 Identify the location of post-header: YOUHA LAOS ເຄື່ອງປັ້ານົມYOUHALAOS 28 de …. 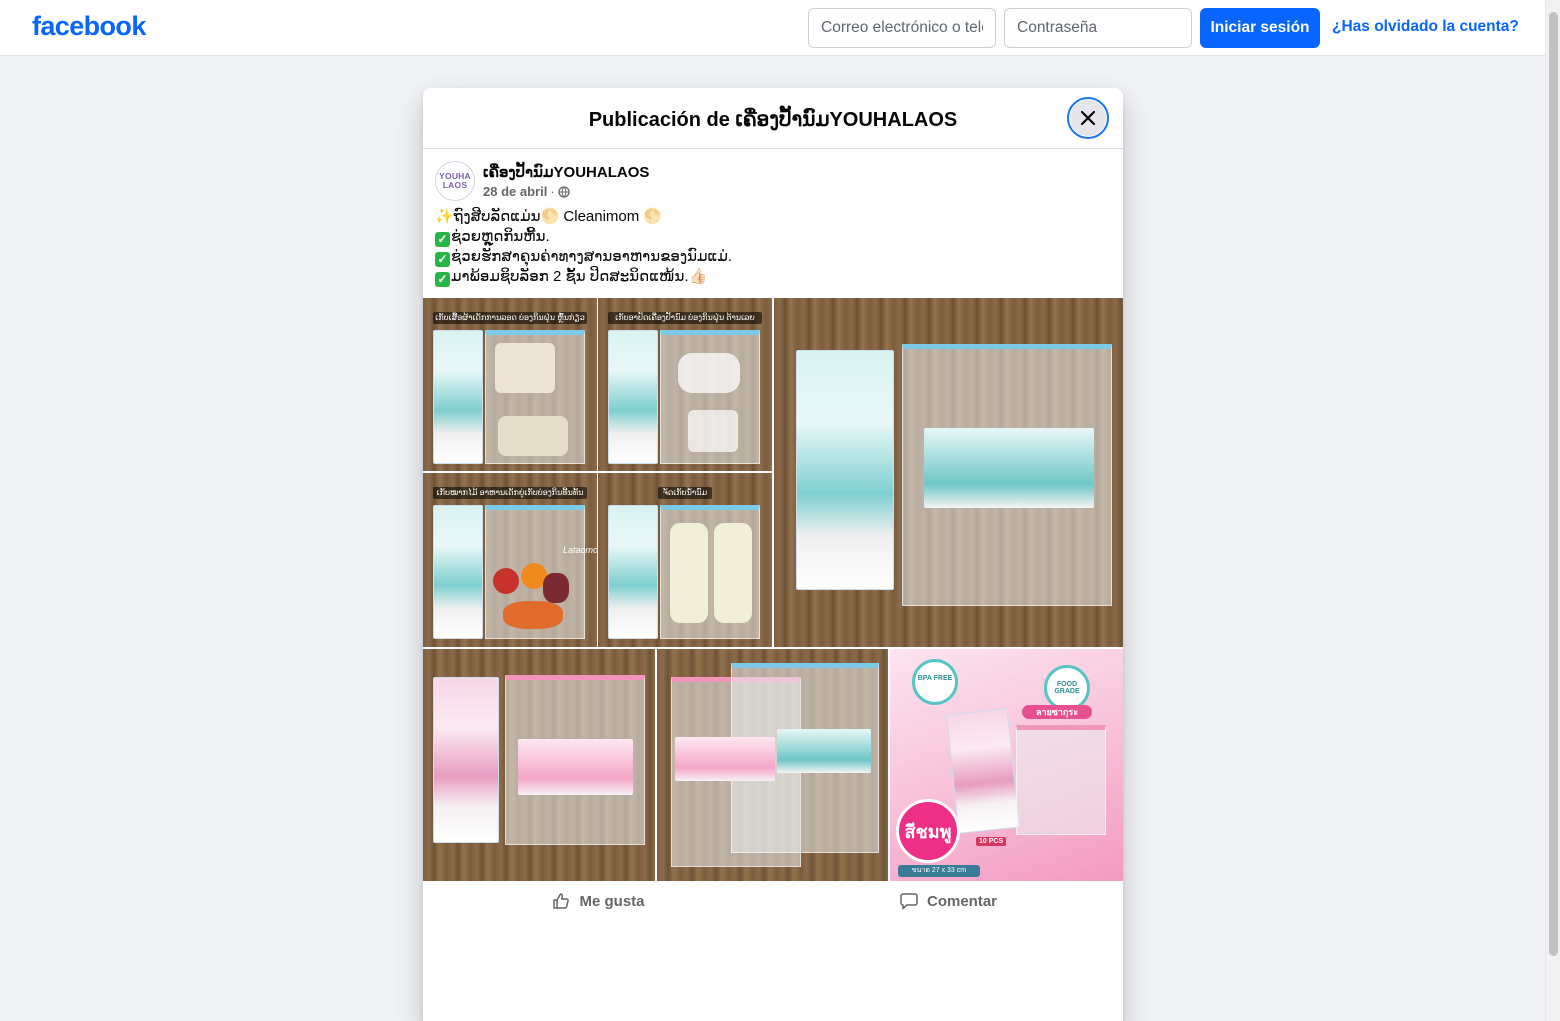
(773, 178).